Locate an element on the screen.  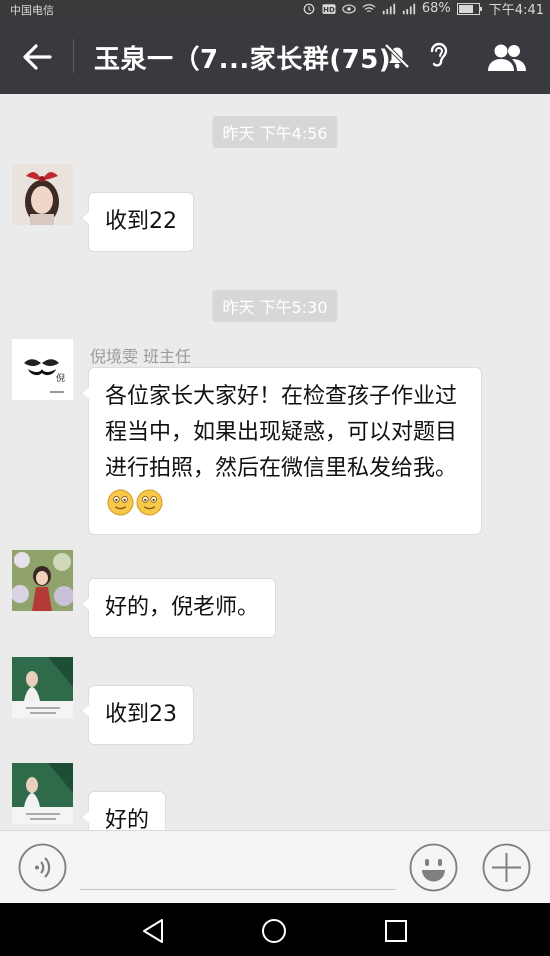
avatar: 倪 is located at coordinates (42, 369).